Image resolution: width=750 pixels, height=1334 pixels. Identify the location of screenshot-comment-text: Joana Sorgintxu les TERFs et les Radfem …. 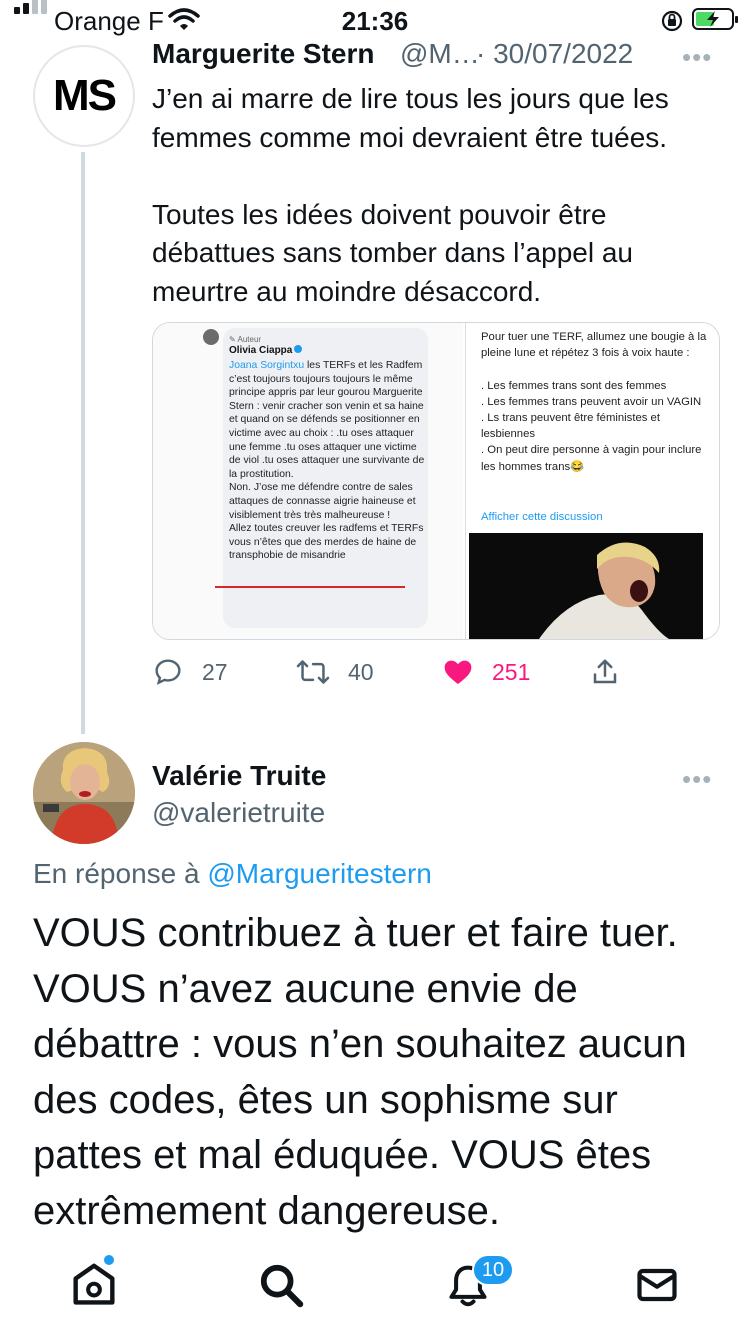
(327, 461).